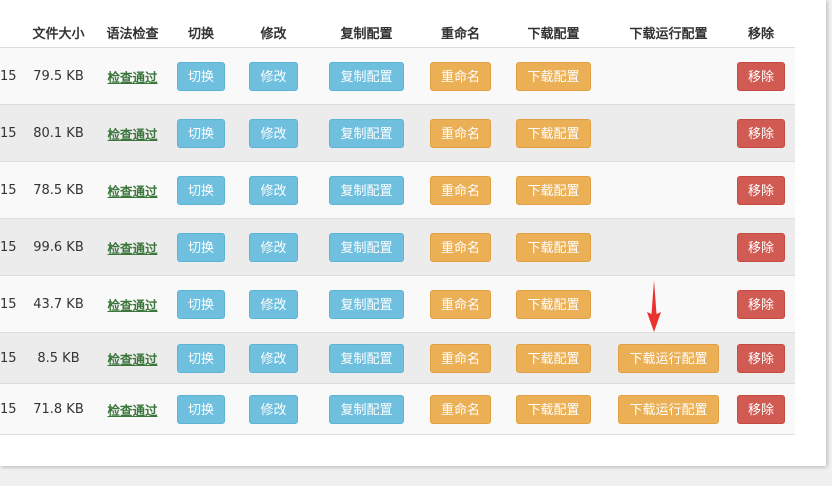 This screenshot has height=486, width=832. I want to click on table-cell: 79.5 KB, so click(58, 76).